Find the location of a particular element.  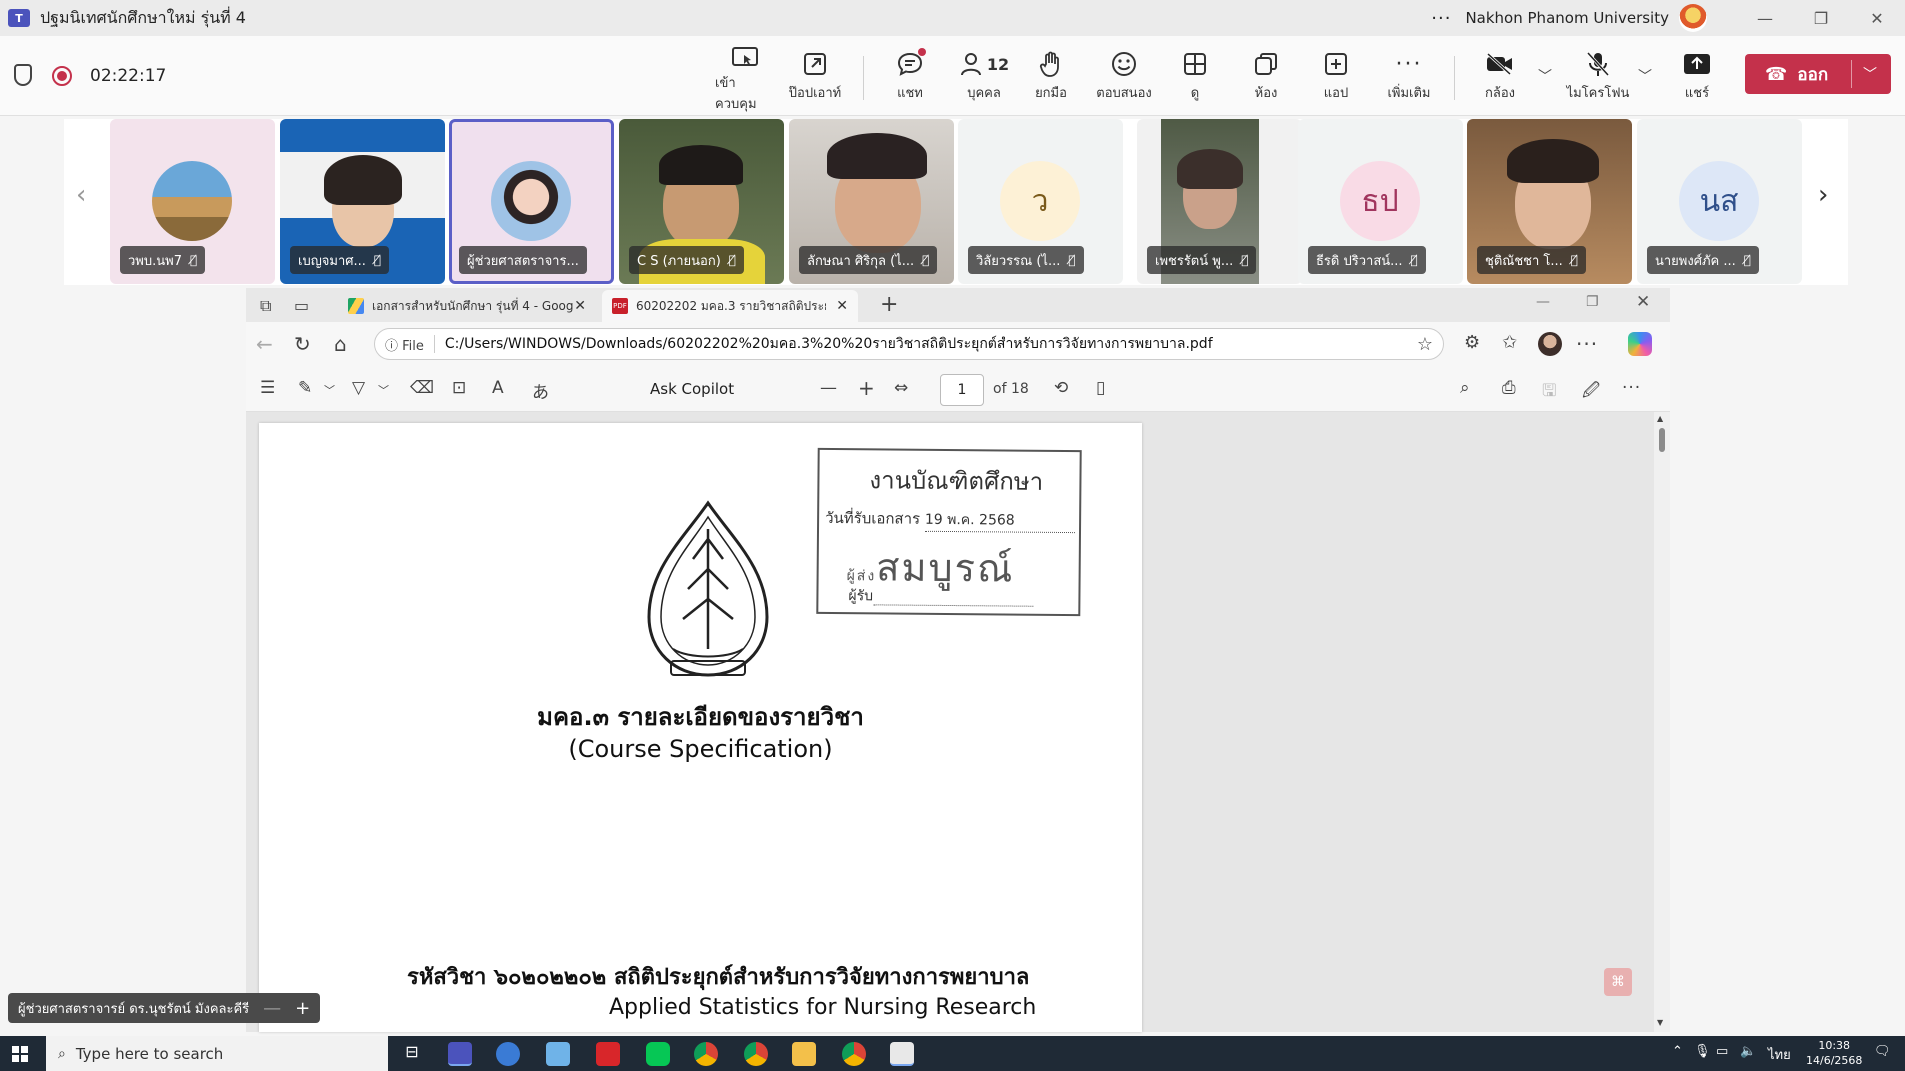

app-taskbar-icon is located at coordinates (508, 1054).